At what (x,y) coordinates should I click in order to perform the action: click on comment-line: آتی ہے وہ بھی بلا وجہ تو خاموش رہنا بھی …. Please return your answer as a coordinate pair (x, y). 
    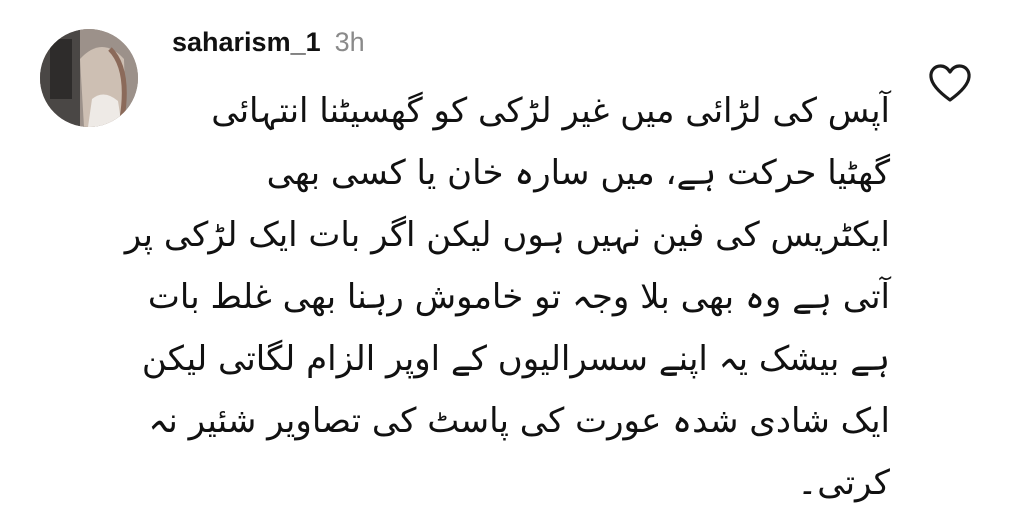
    Looking at the image, I should click on (518, 297).